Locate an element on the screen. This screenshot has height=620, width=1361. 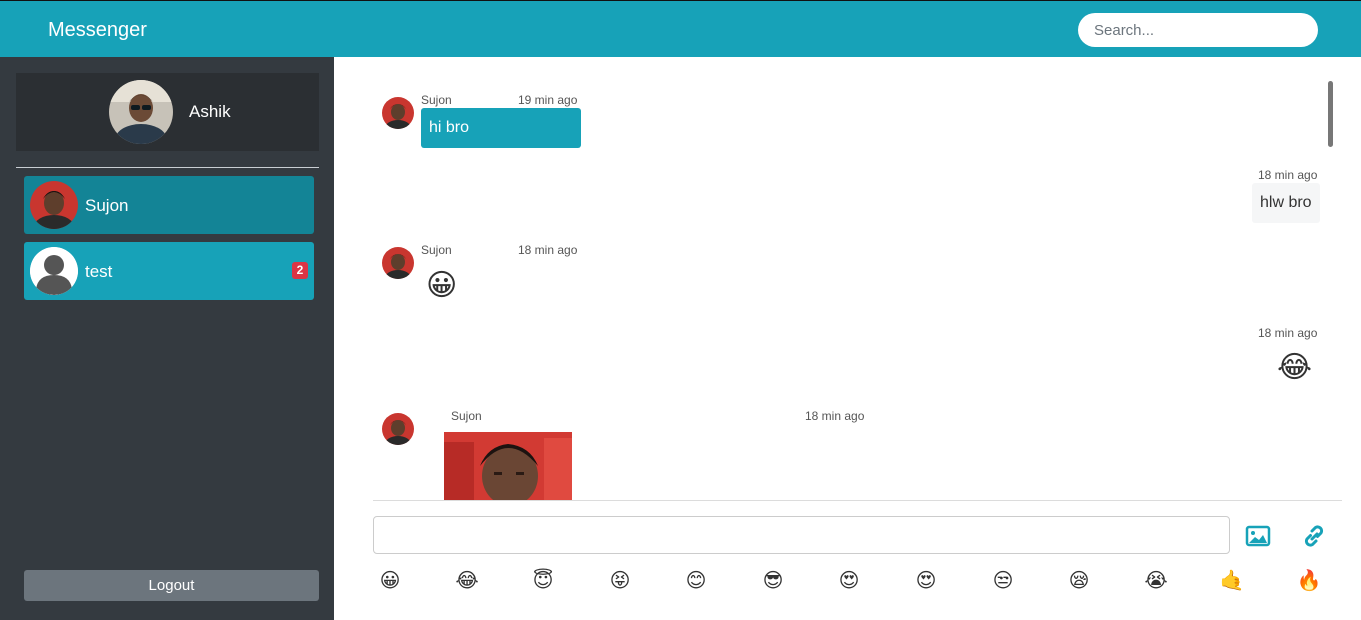
emoji-option-call-me: 🤙 is located at coordinates (1232, 581).